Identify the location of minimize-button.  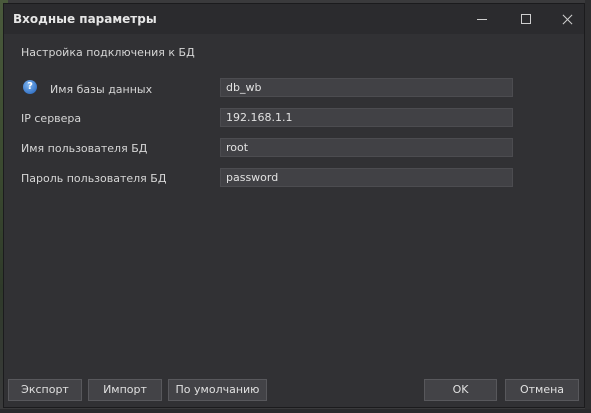
(482, 19).